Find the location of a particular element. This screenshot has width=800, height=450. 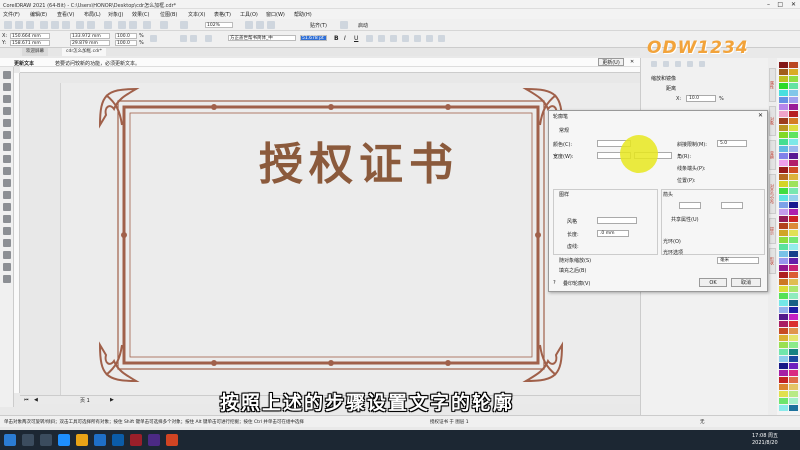

lock-ratio-icon is located at coordinates (153, 38).